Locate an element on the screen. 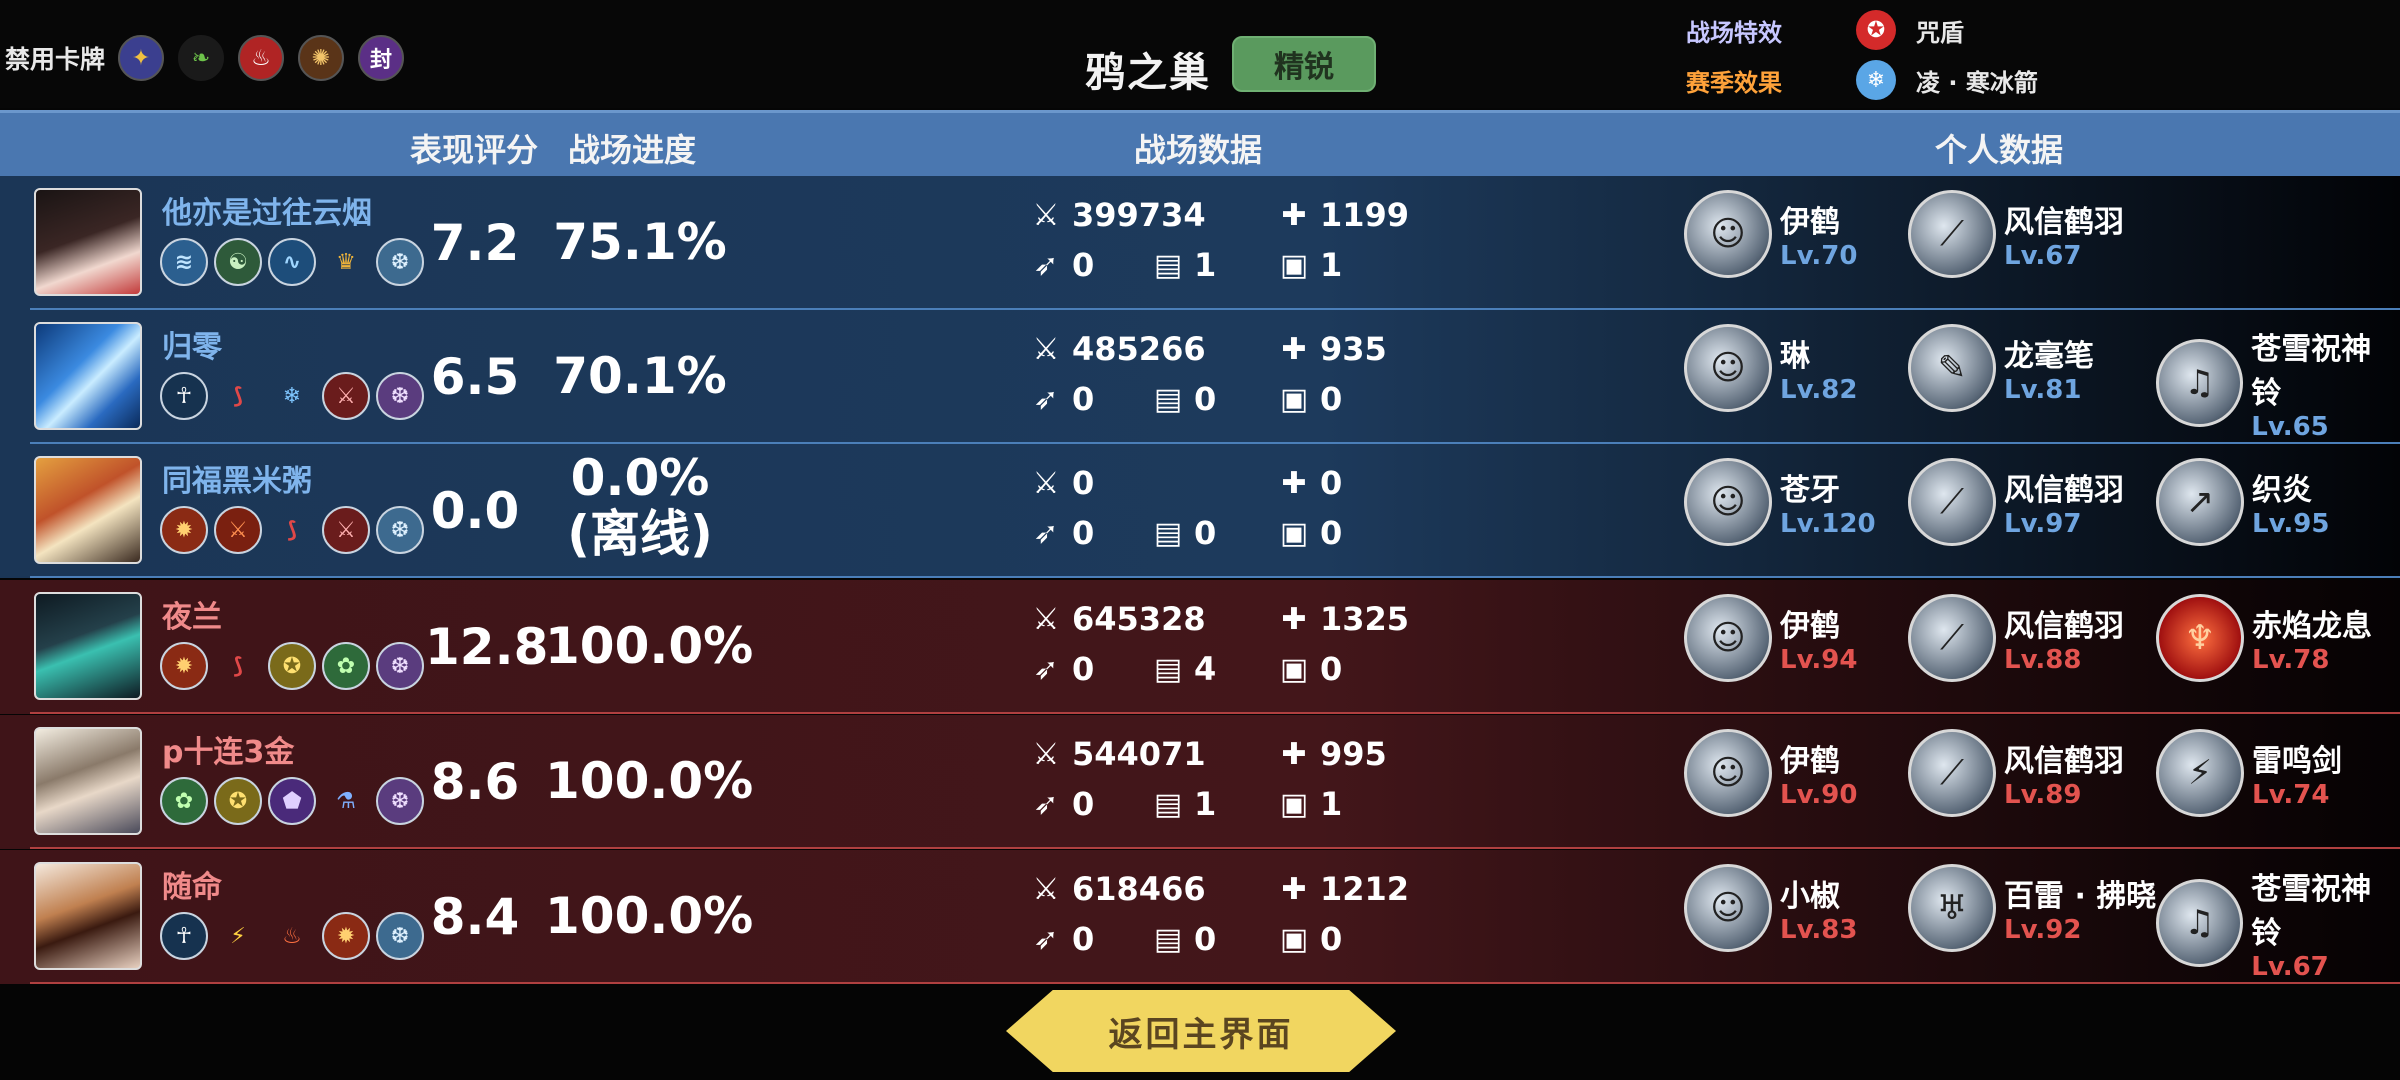 This screenshot has height=1080, width=2400. flame-icon: ♨ is located at coordinates (292, 936).